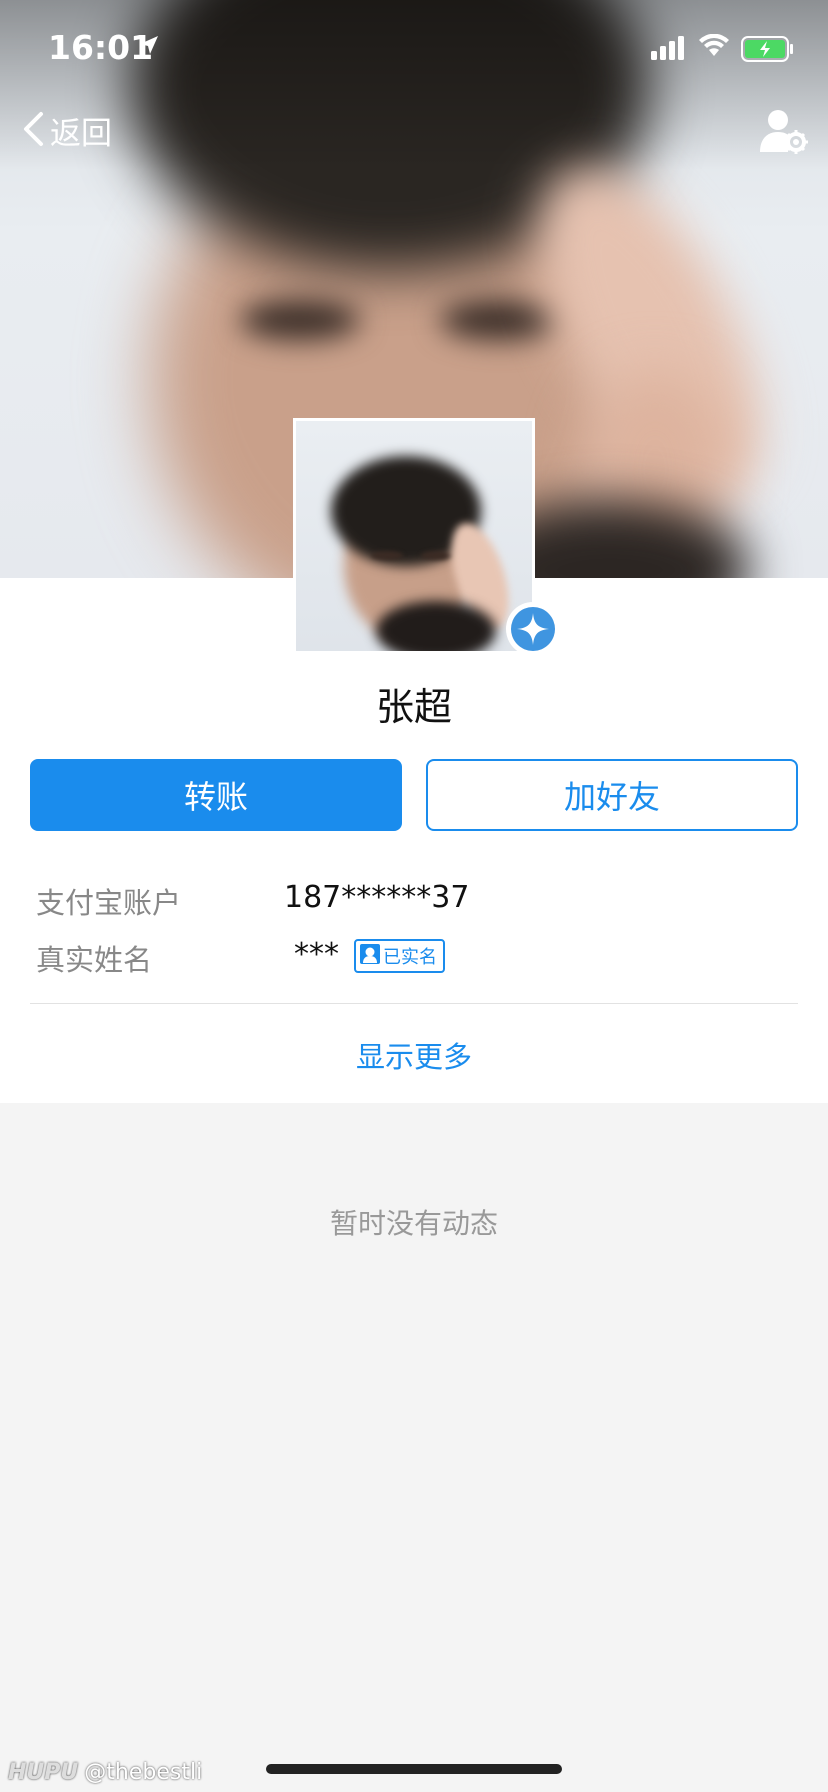 The width and height of the screenshot is (828, 1792). Describe the element at coordinates (81, 134) in the screenshot. I see `back-label: 返回` at that location.